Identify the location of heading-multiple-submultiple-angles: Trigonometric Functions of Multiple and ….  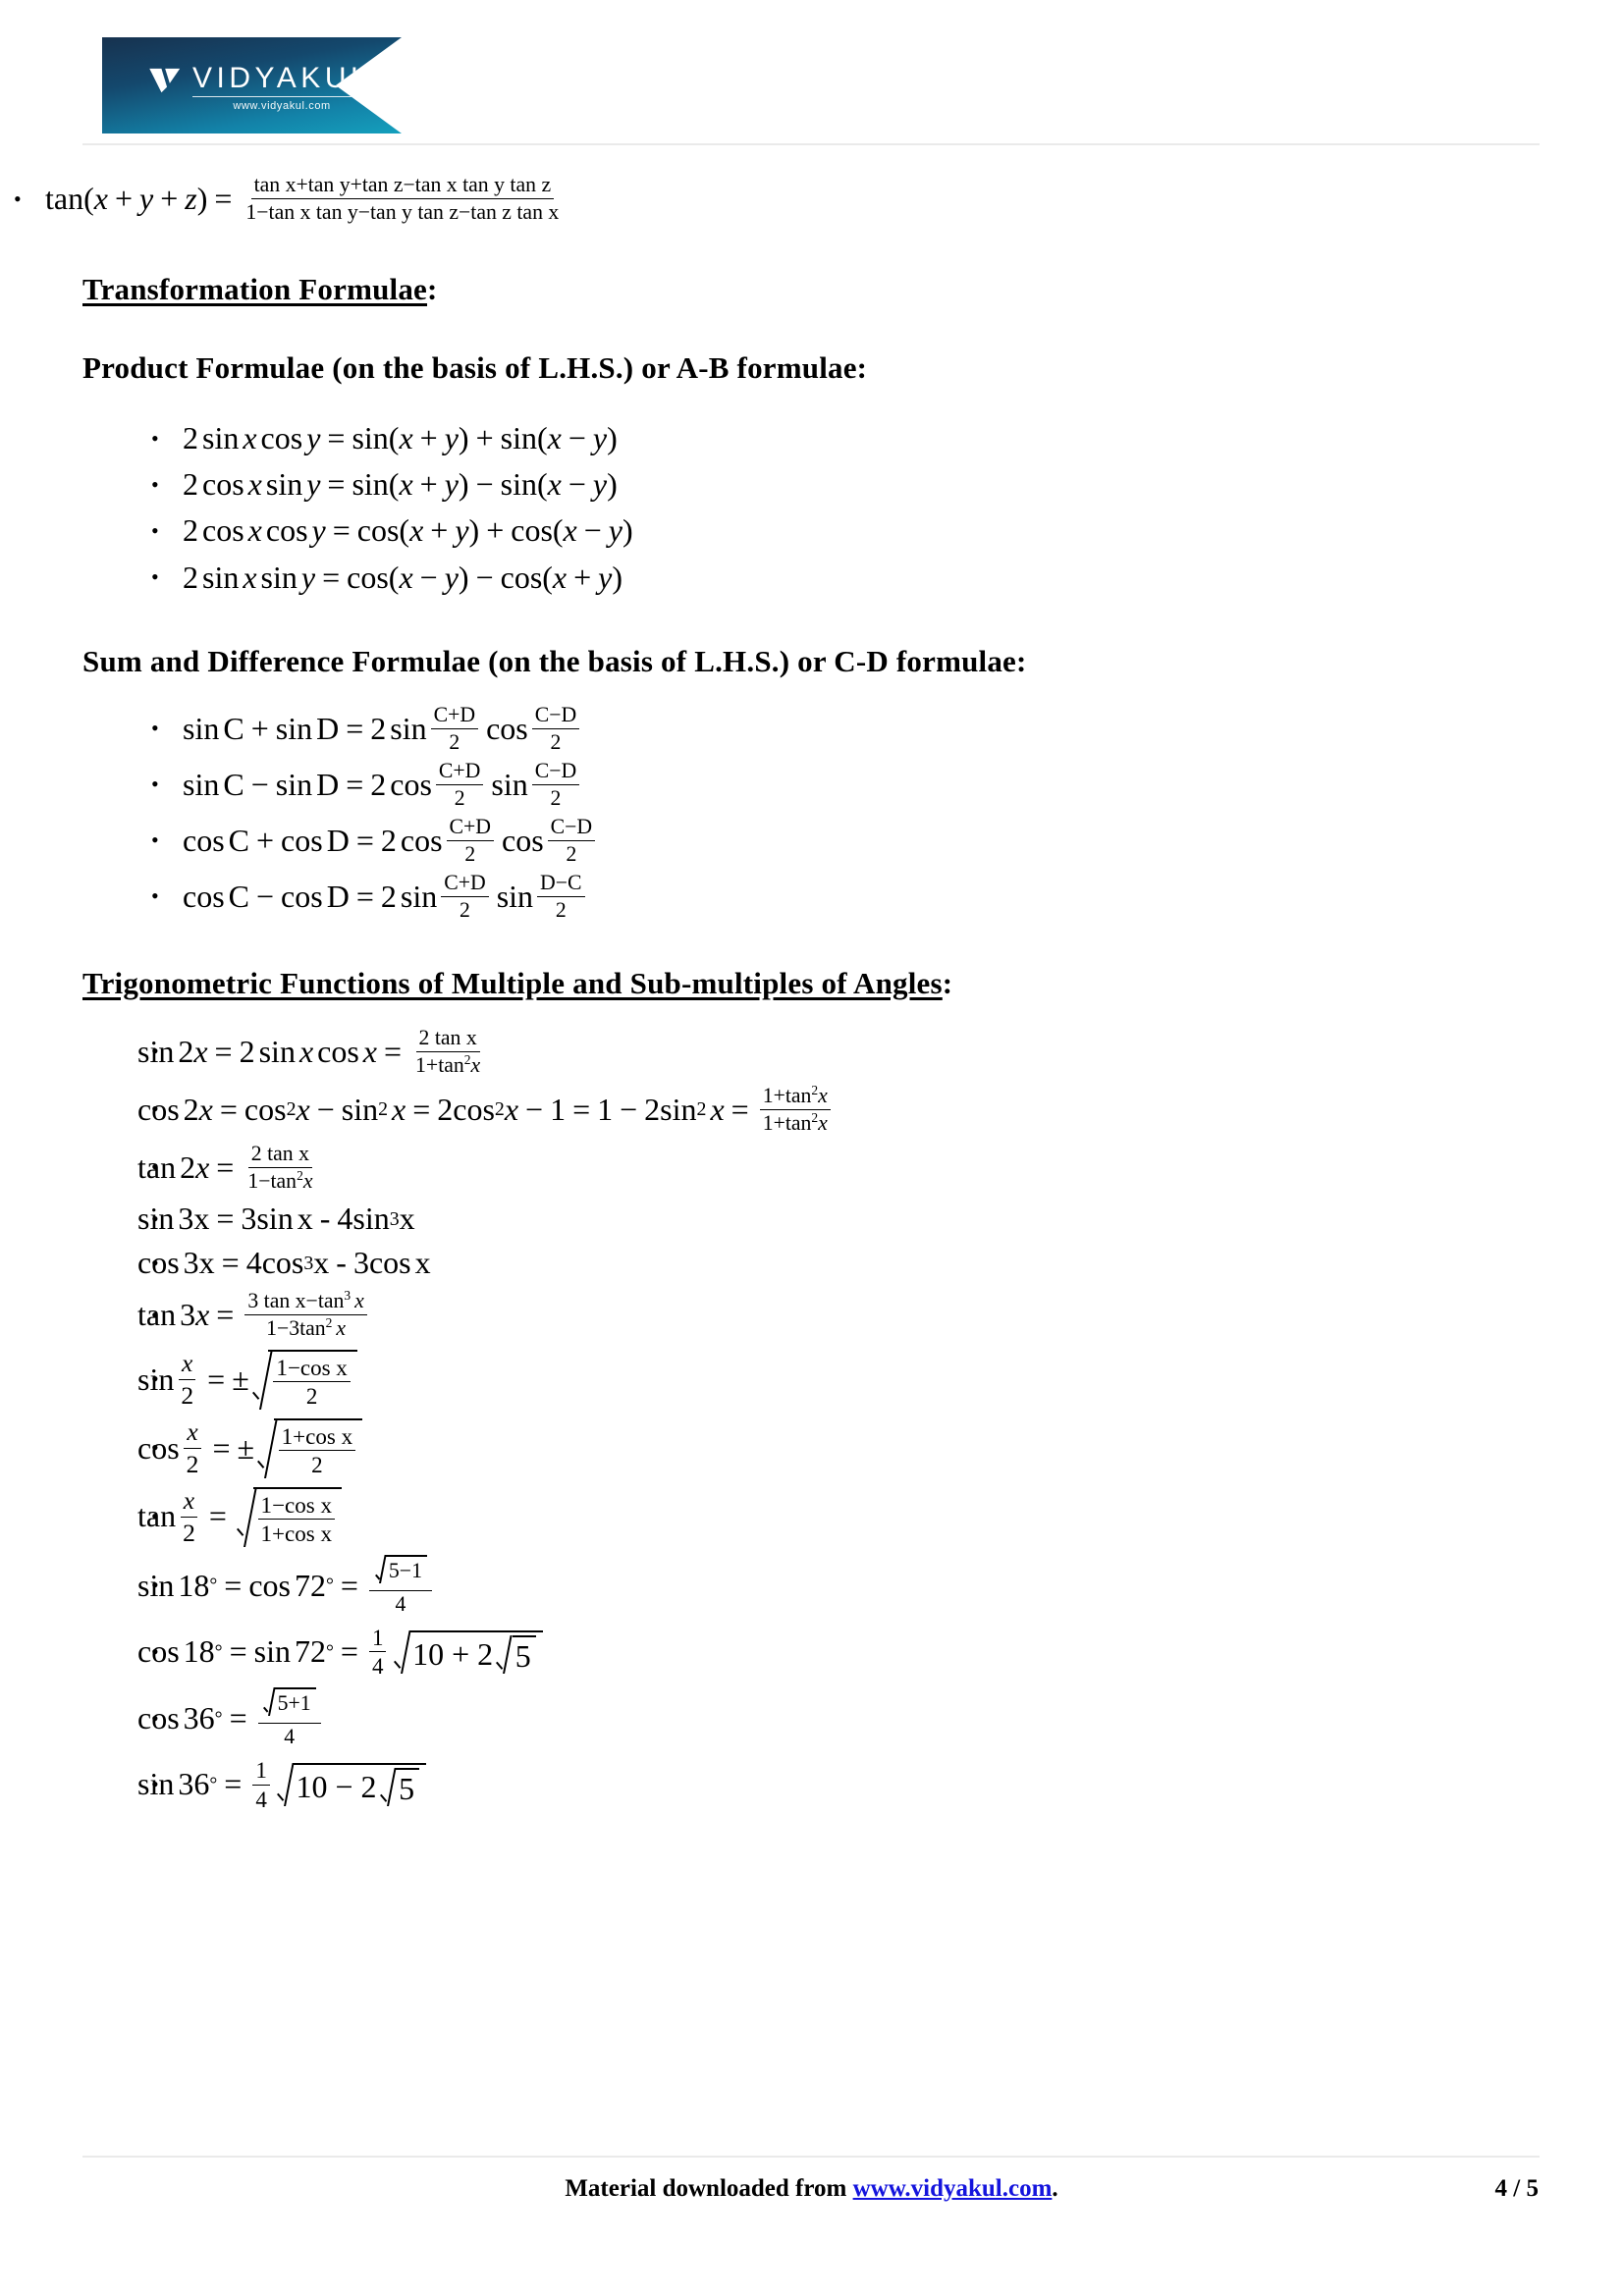
(852, 984).